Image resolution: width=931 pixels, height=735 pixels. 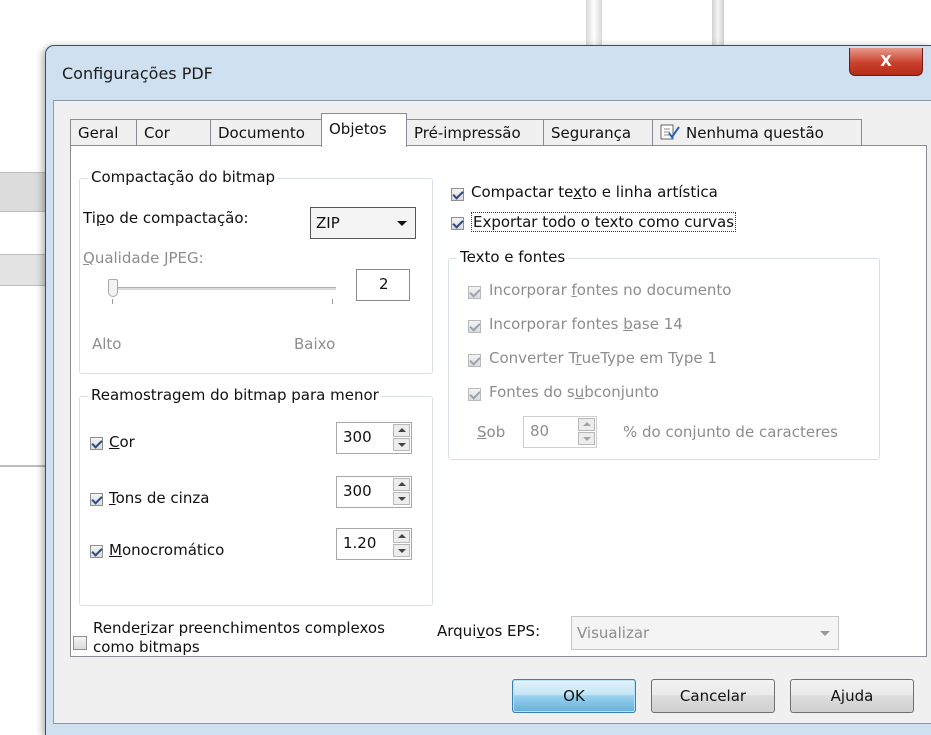 I want to click on tab-geral: Geral, so click(x=103, y=132).